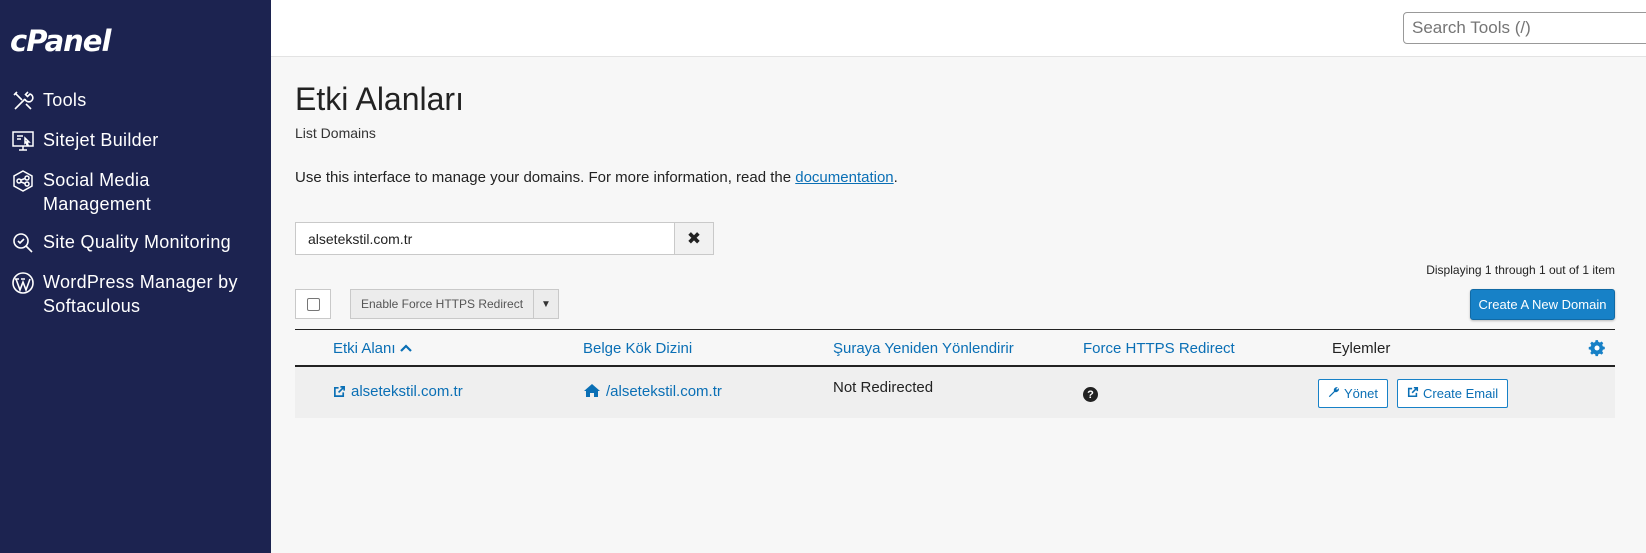  What do you see at coordinates (23, 283) in the screenshot?
I see `wordpress-icon` at bounding box center [23, 283].